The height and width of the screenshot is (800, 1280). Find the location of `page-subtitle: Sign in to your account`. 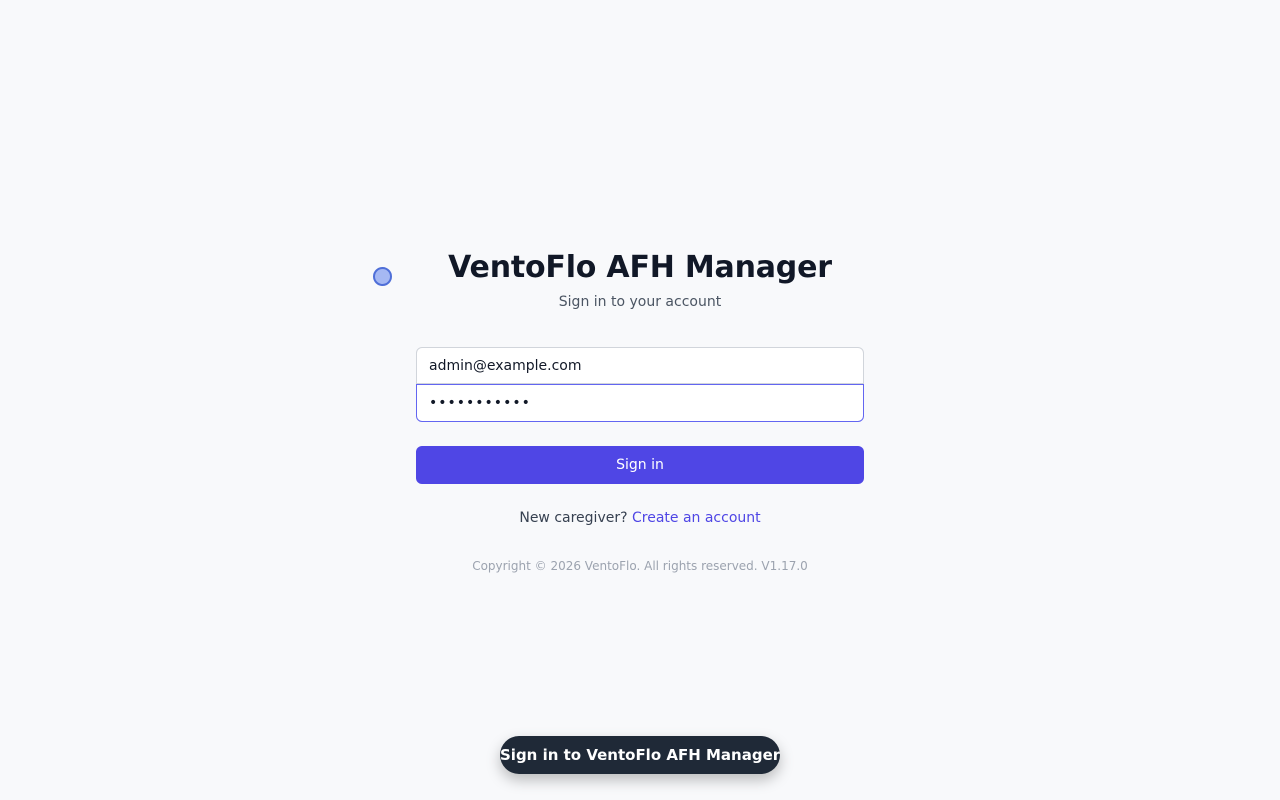

page-subtitle: Sign in to your account is located at coordinates (640, 302).